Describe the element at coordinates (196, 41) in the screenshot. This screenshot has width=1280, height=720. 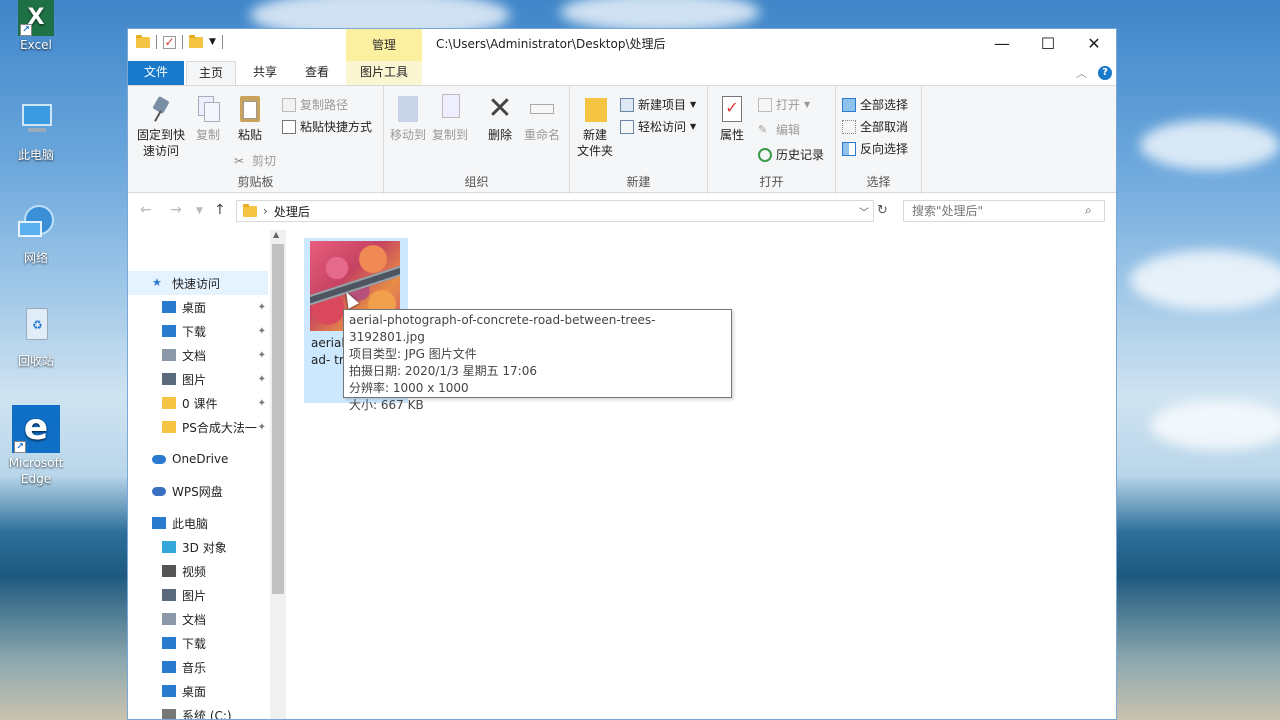
I see `new-folder-icon` at that location.